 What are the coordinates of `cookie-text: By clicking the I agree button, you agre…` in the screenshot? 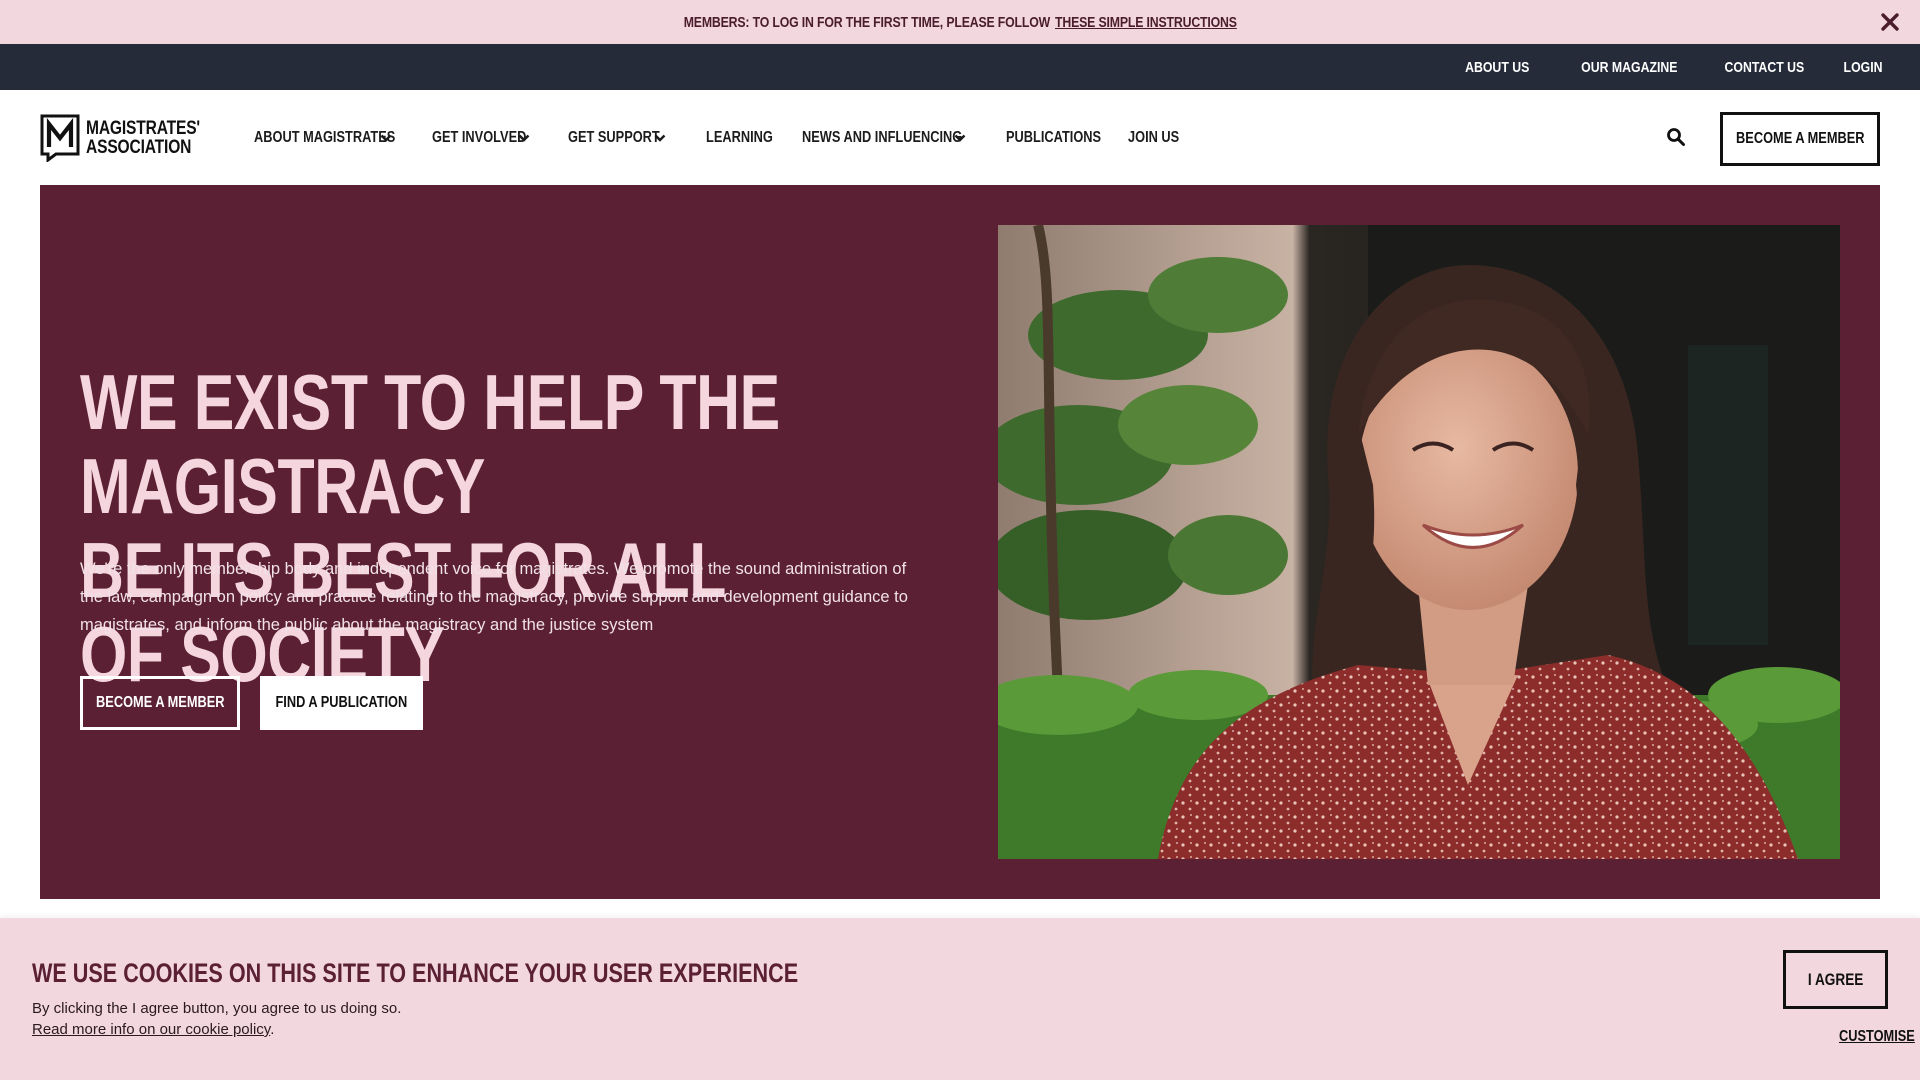 It's located at (217, 1008).